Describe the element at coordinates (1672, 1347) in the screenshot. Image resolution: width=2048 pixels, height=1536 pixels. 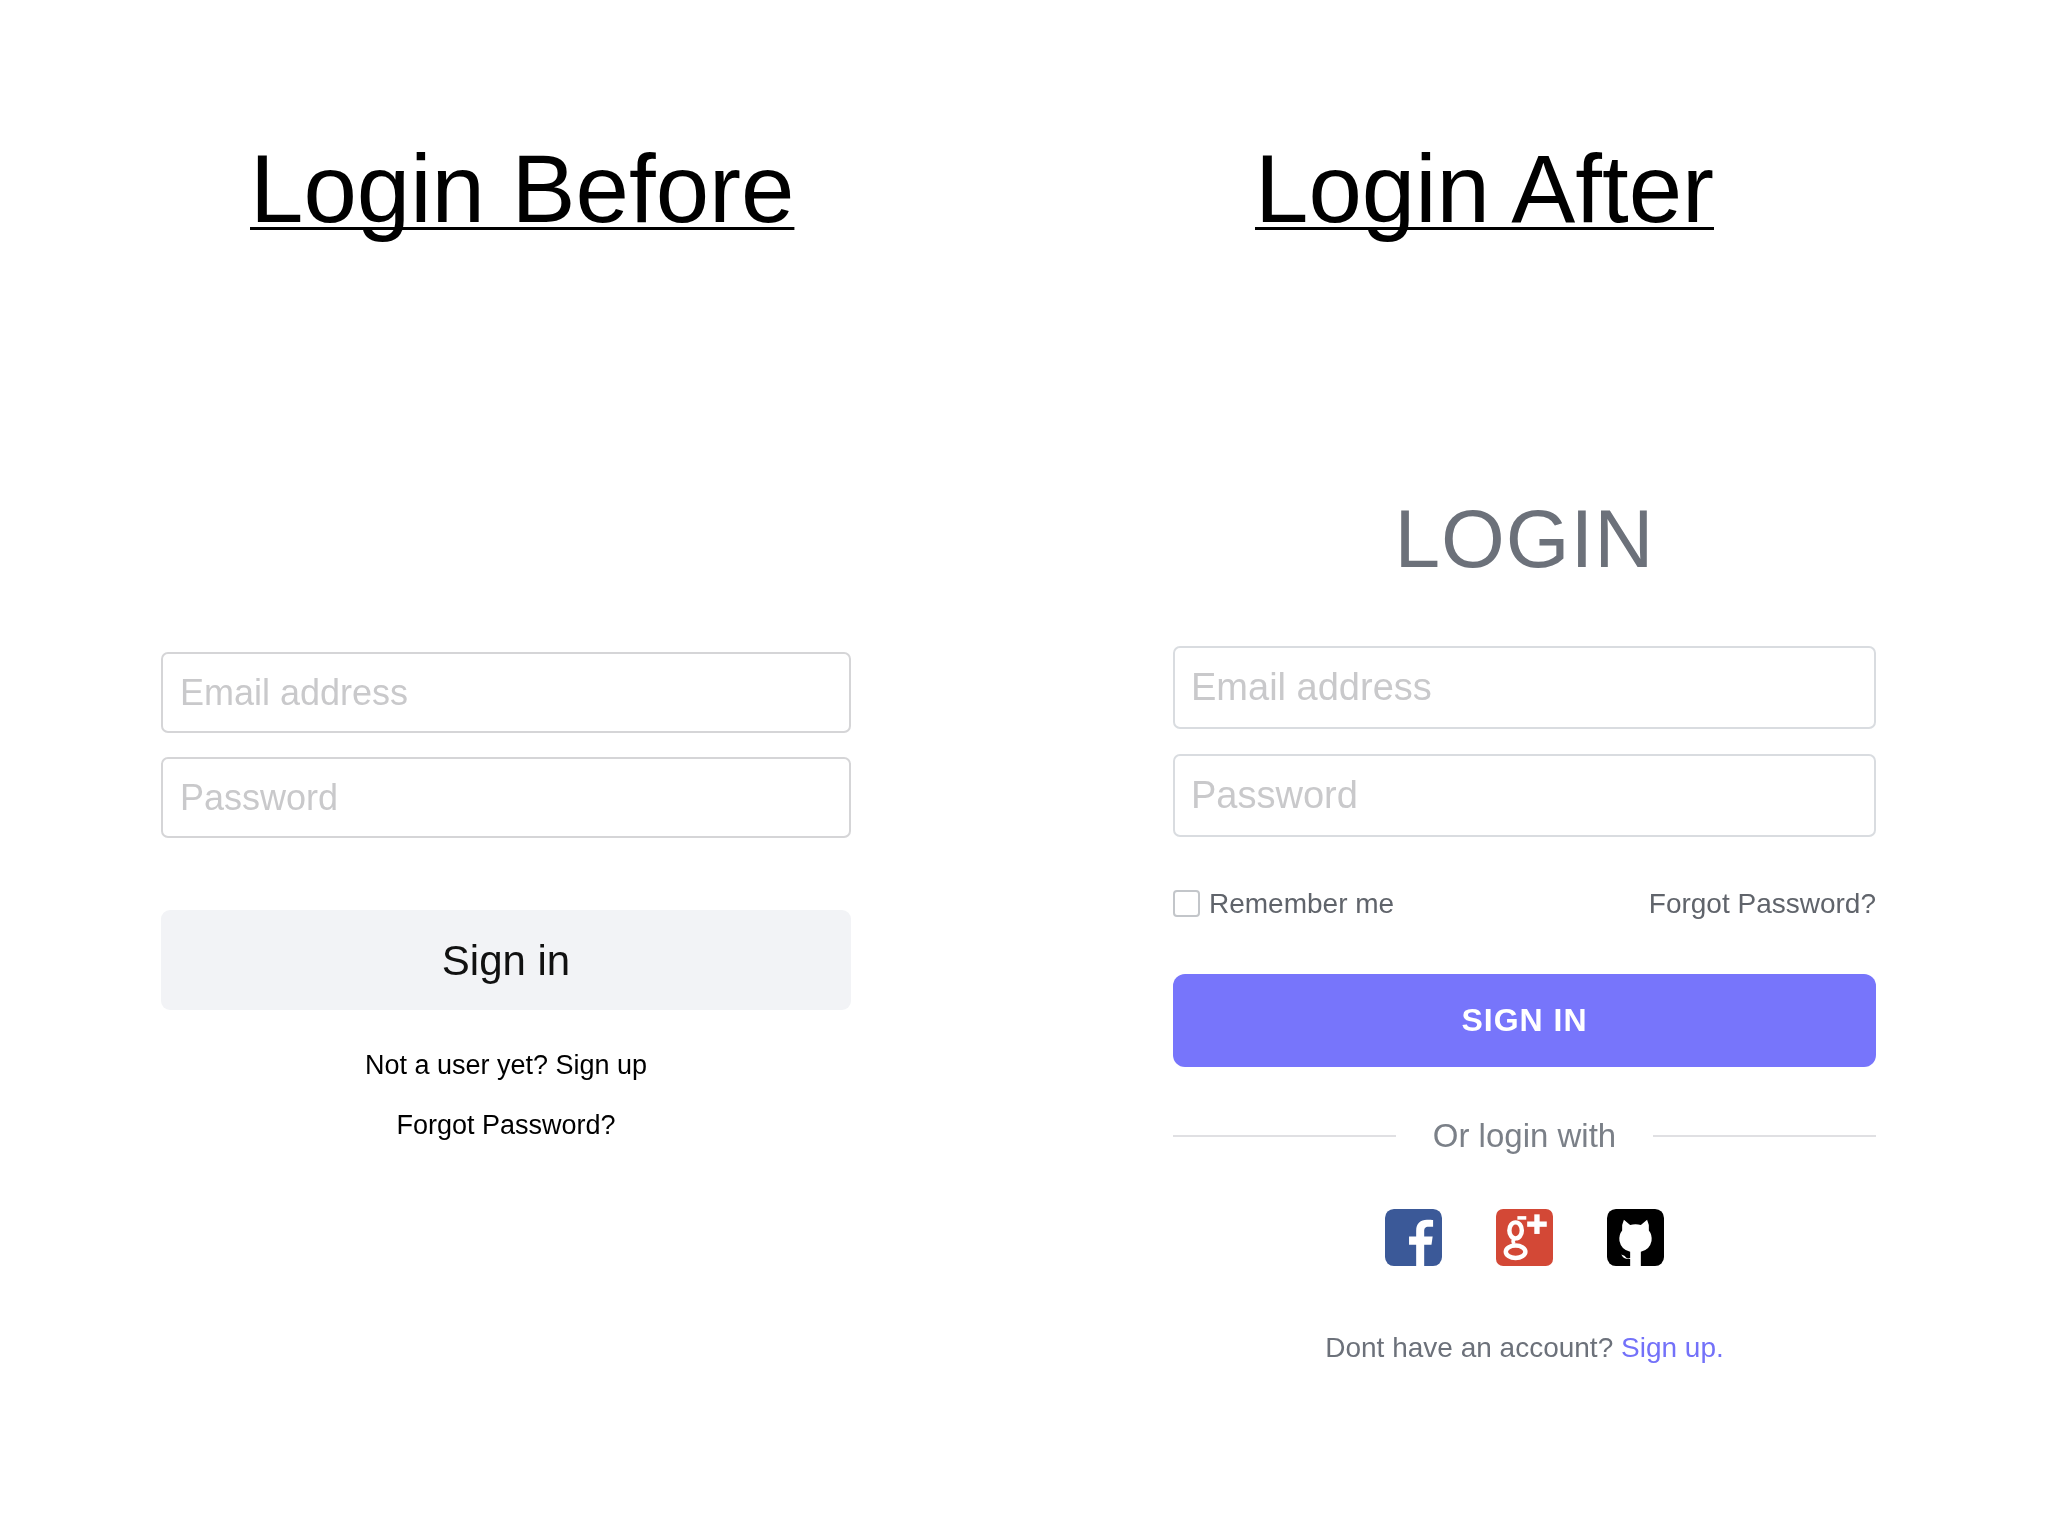
I see `signup-link: Sign up.` at that location.